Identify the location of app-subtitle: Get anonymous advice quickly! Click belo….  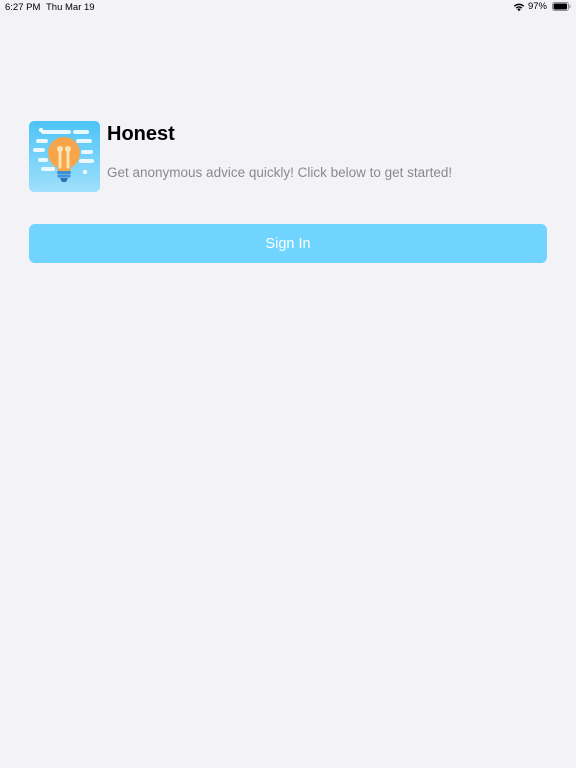
(280, 172).